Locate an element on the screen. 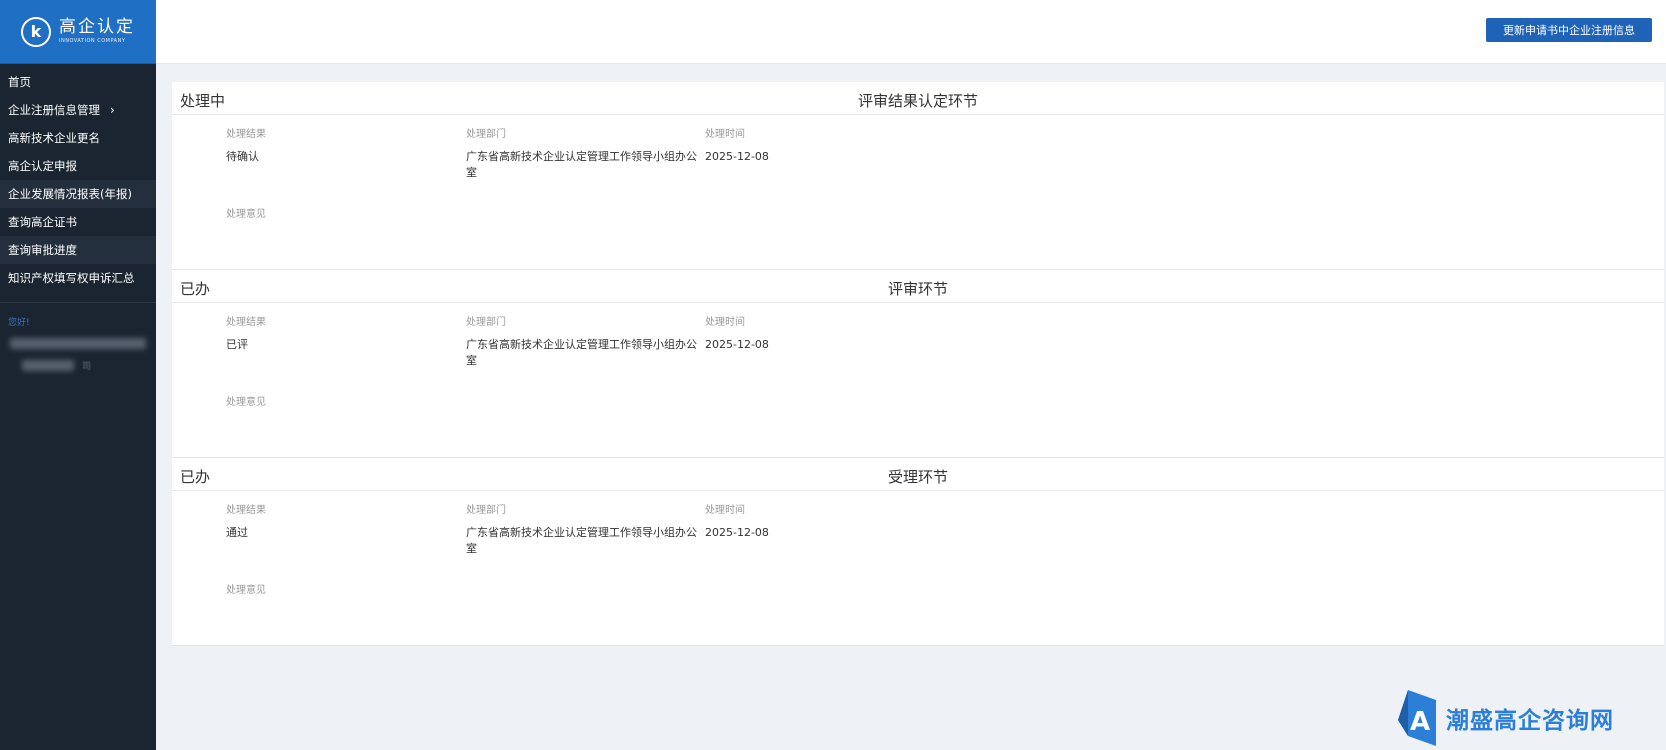 Image resolution: width=1666 pixels, height=750 pixels. sidebar-item-label: 首页 is located at coordinates (19, 82).